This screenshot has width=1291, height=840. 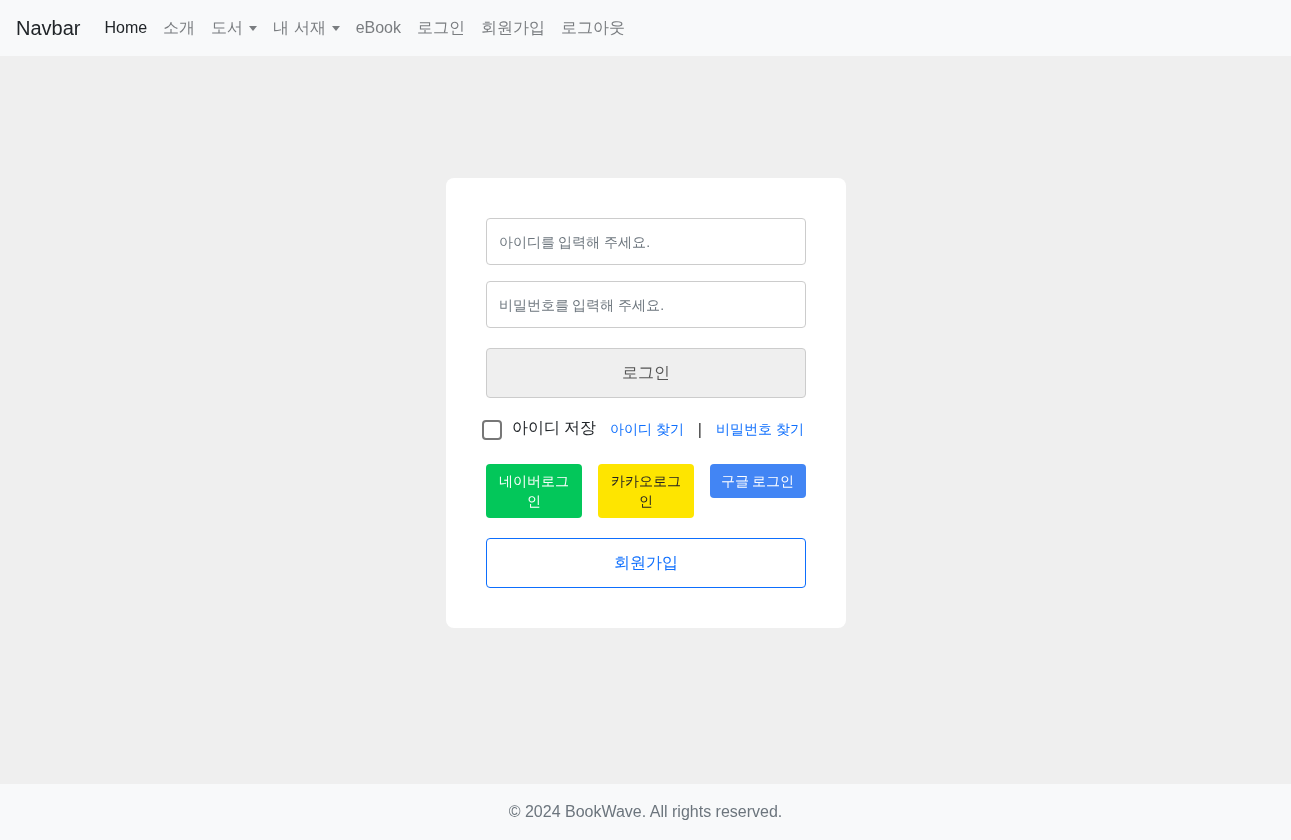 I want to click on nav-link: 내 서재, so click(x=306, y=28).